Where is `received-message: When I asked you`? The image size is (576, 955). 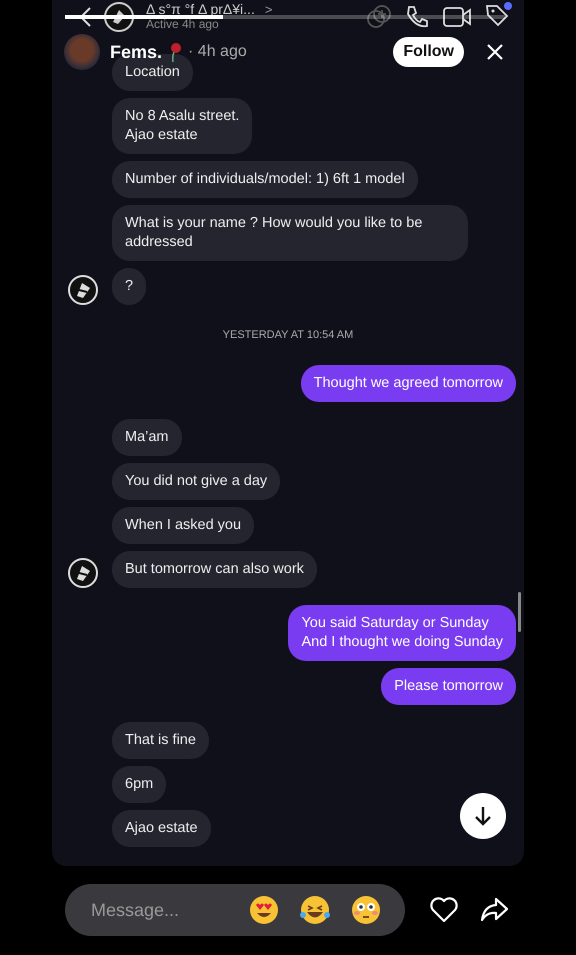
received-message: When I asked you is located at coordinates (183, 525).